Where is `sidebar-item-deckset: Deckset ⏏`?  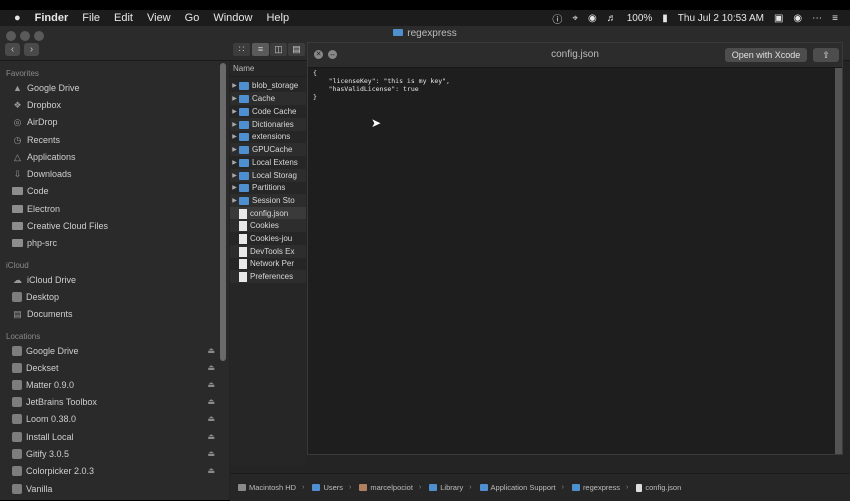 sidebar-item-deckset: Deckset ⏏ is located at coordinates (114, 367).